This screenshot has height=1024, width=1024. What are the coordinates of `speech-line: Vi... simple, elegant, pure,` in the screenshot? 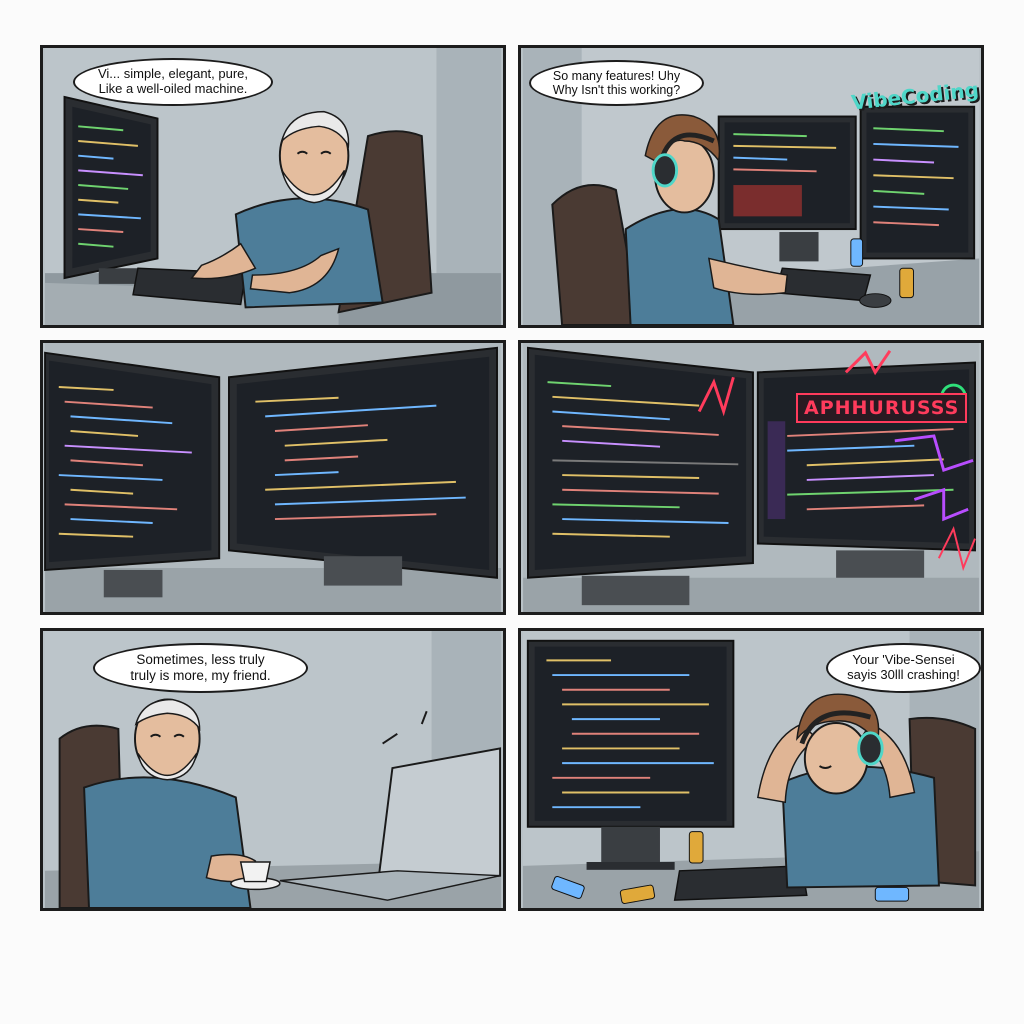 It's located at (173, 74).